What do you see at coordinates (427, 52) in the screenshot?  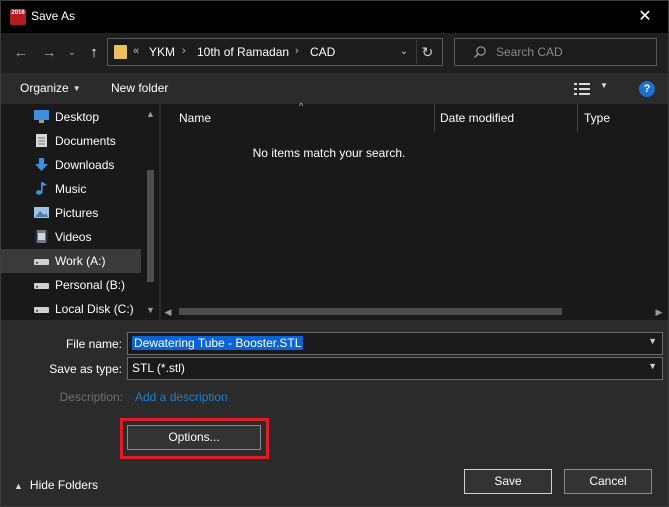 I see `refresh-icon: ↻` at bounding box center [427, 52].